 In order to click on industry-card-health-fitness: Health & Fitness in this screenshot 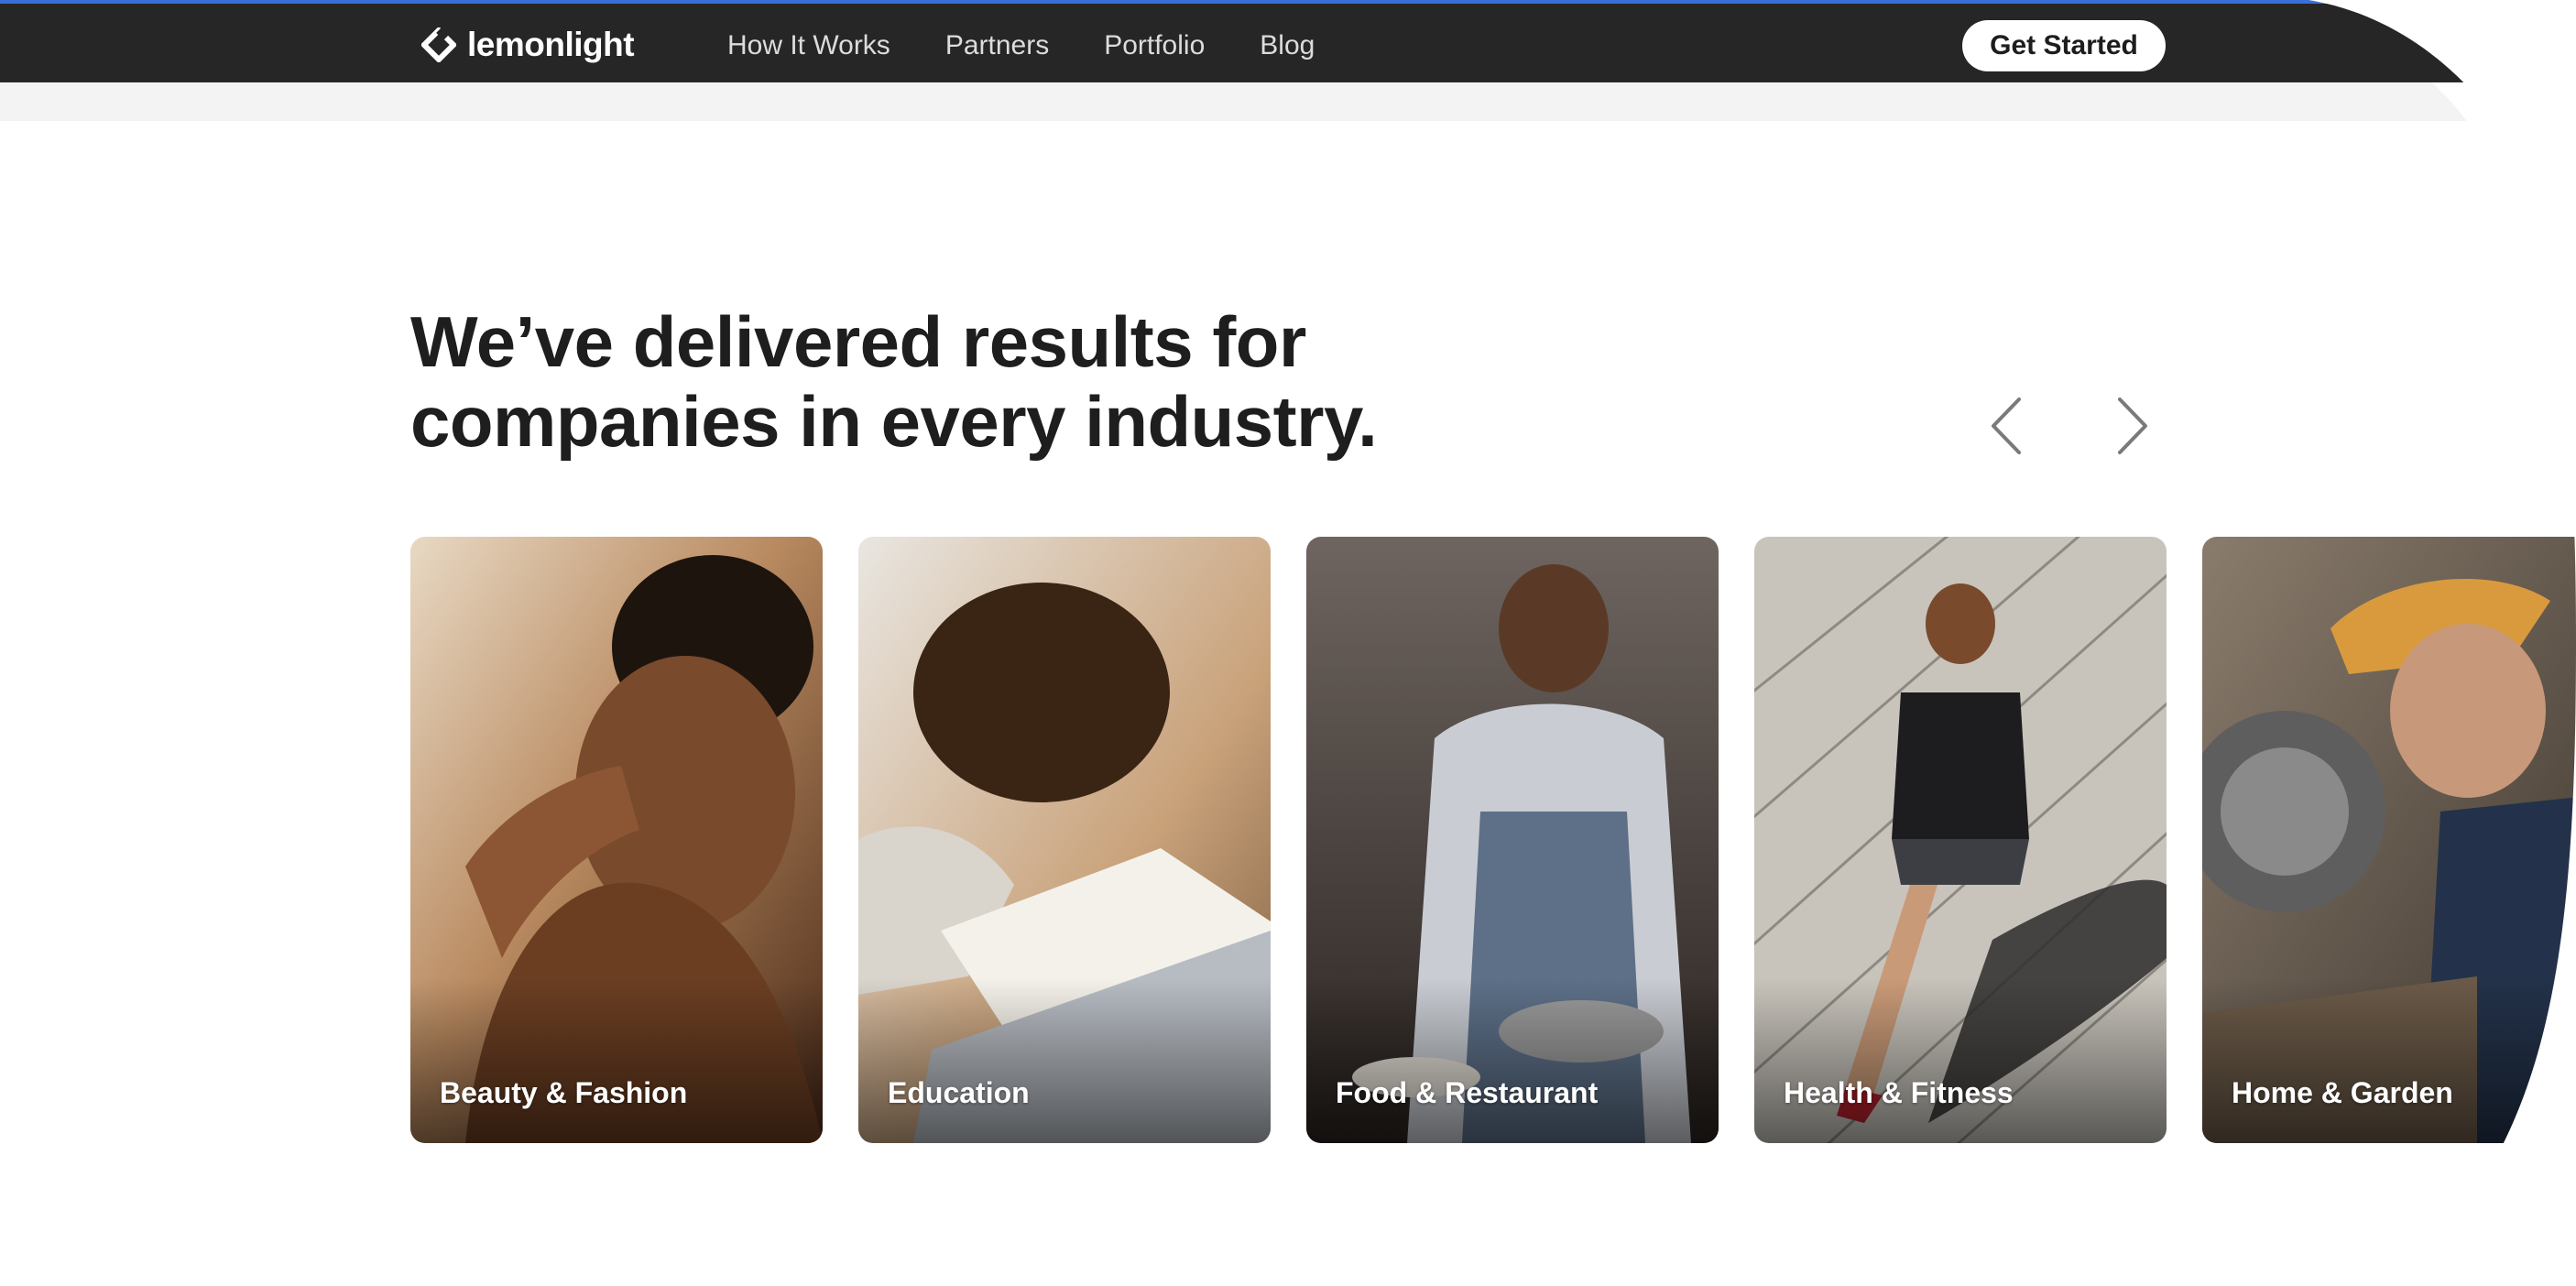, I will do `click(1961, 840)`.